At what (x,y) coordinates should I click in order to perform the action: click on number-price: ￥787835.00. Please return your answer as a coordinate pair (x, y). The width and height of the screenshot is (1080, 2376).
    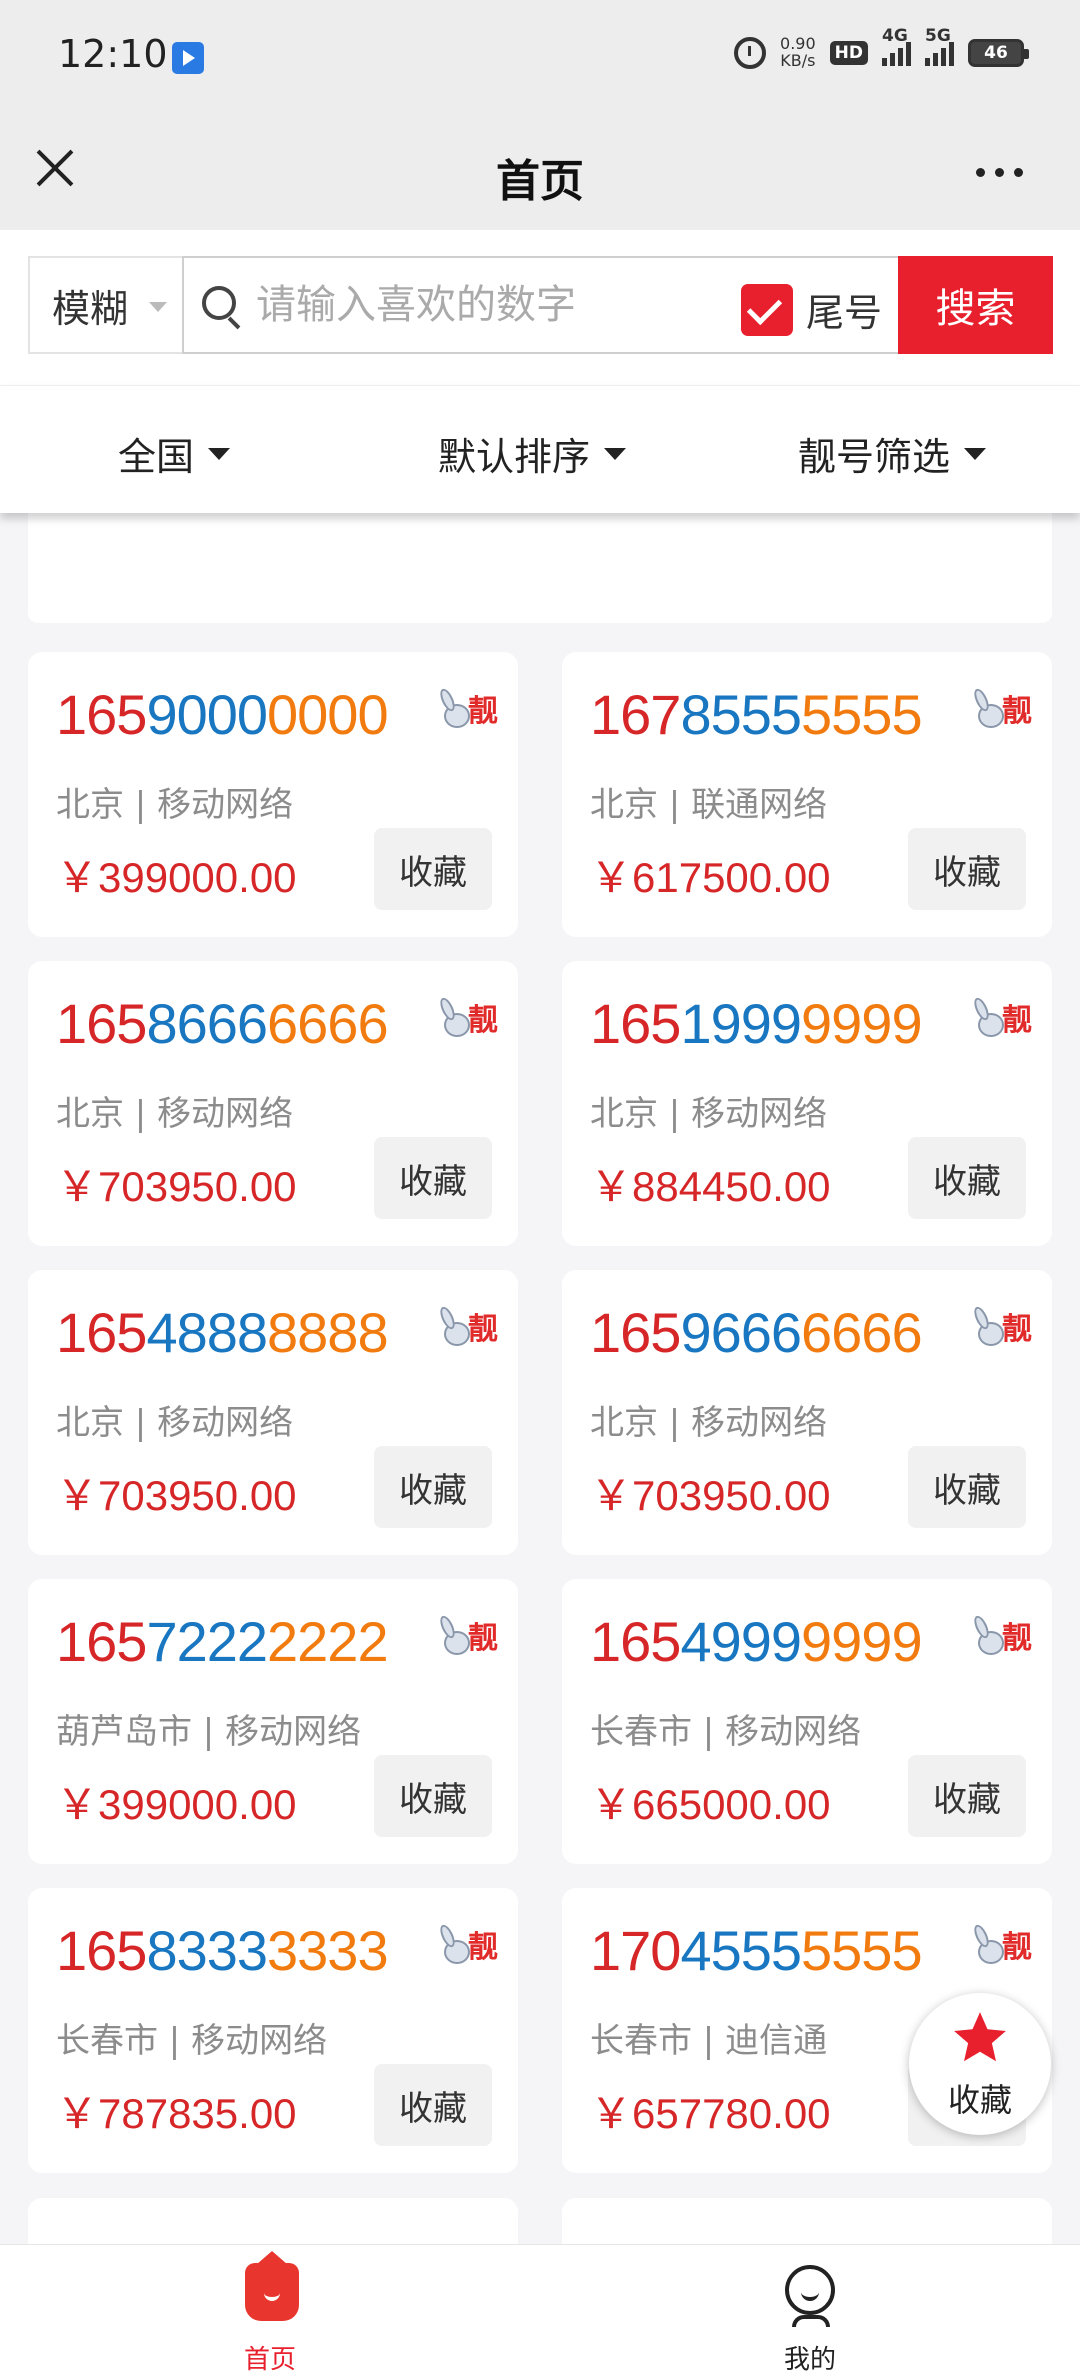
    Looking at the image, I should click on (176, 2113).